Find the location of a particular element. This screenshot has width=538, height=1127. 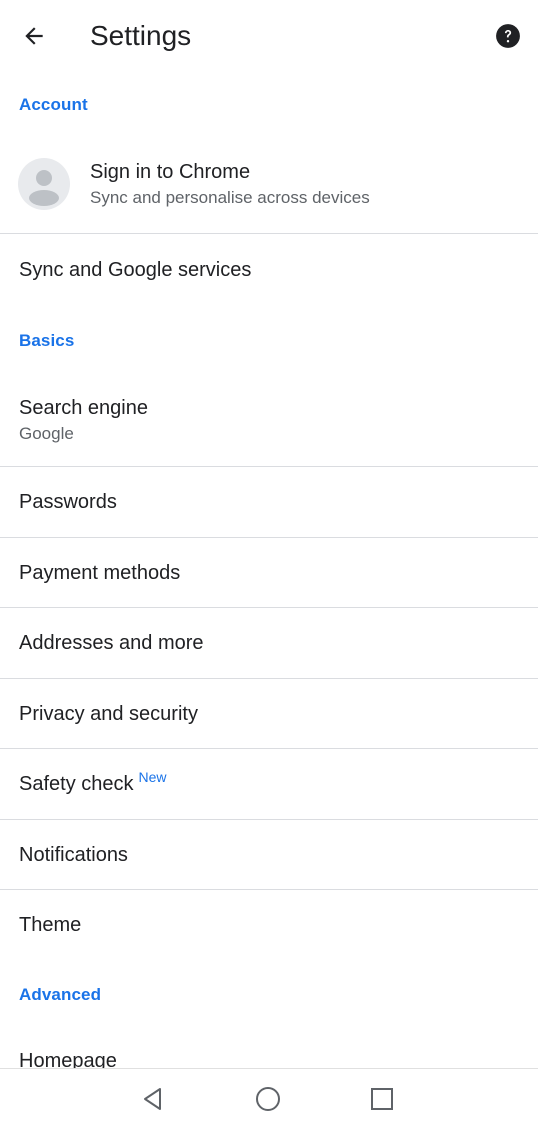

theme-row: Theme is located at coordinates (269, 925).